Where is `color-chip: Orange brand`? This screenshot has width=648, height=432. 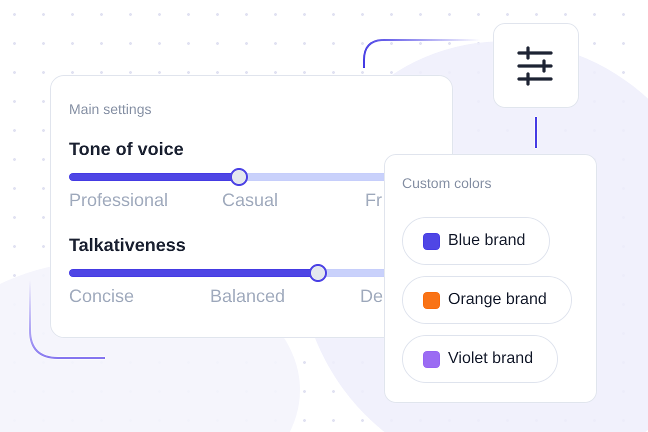
color-chip: Orange brand is located at coordinates (487, 300).